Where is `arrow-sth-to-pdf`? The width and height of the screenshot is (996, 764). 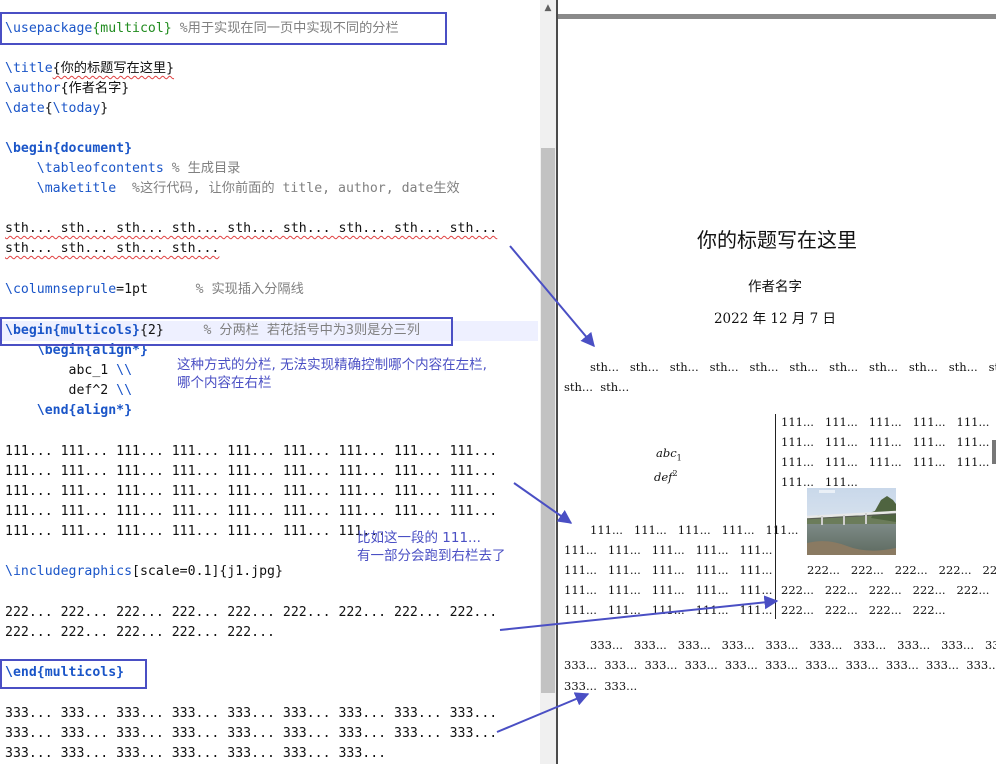 arrow-sth-to-pdf is located at coordinates (552, 296).